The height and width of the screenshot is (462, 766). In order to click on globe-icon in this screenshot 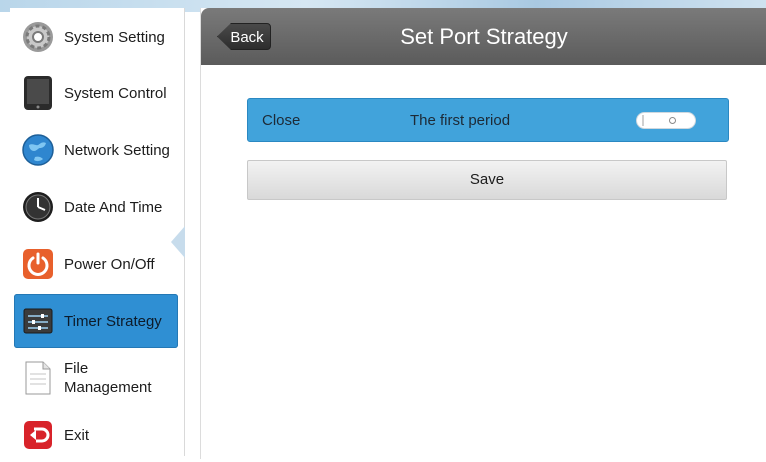, I will do `click(38, 150)`.